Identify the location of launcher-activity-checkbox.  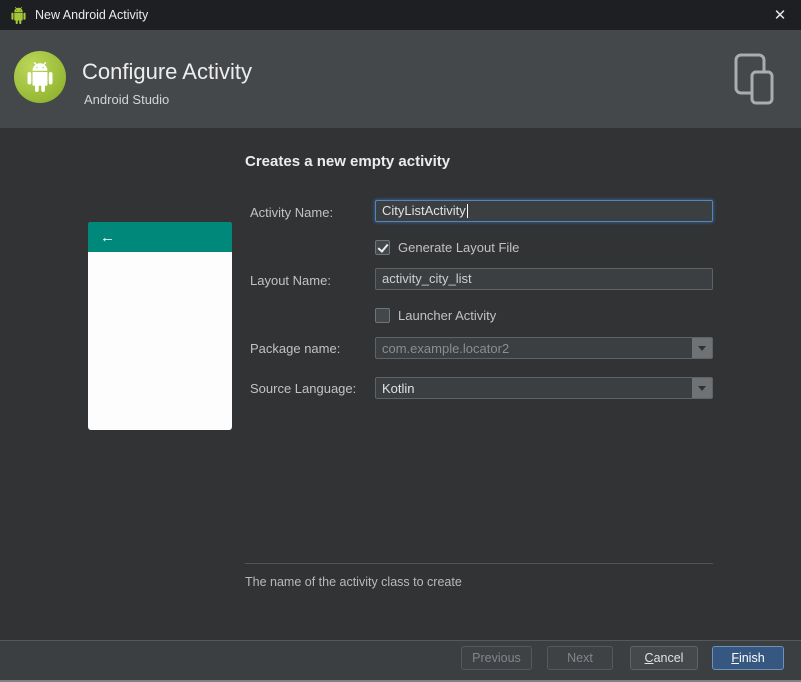
(382, 315).